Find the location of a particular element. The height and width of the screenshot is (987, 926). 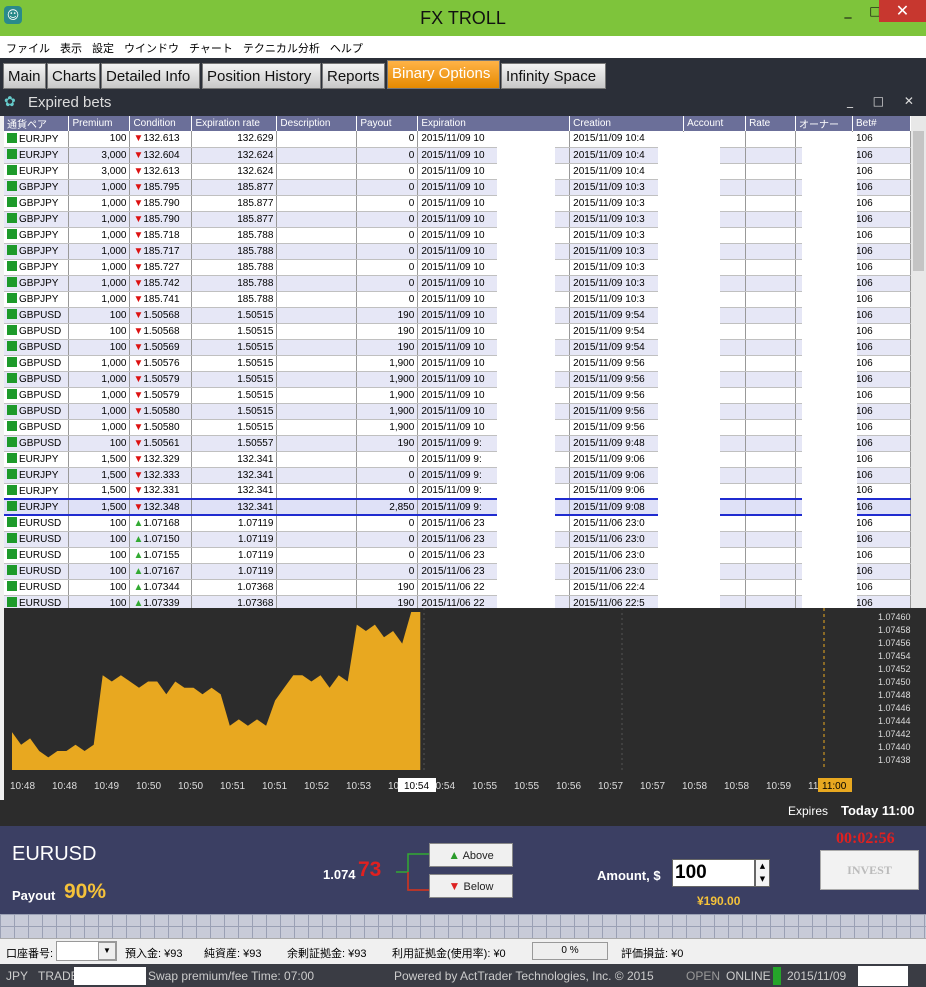

cell-description is located at coordinates (317, 251).